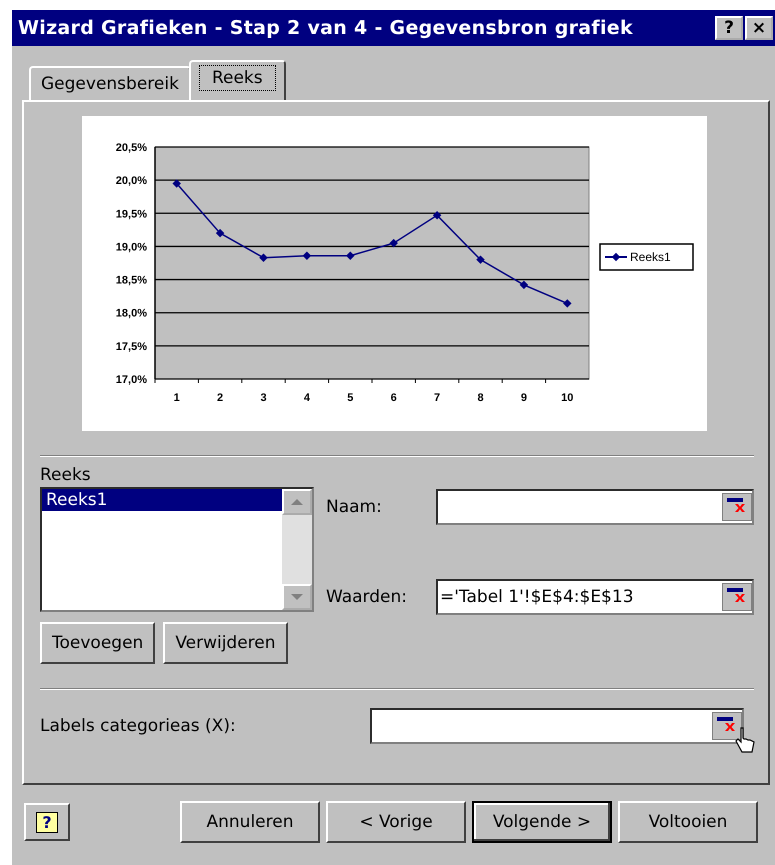  I want to click on y-tick-label: 18,0%, so click(131, 314).